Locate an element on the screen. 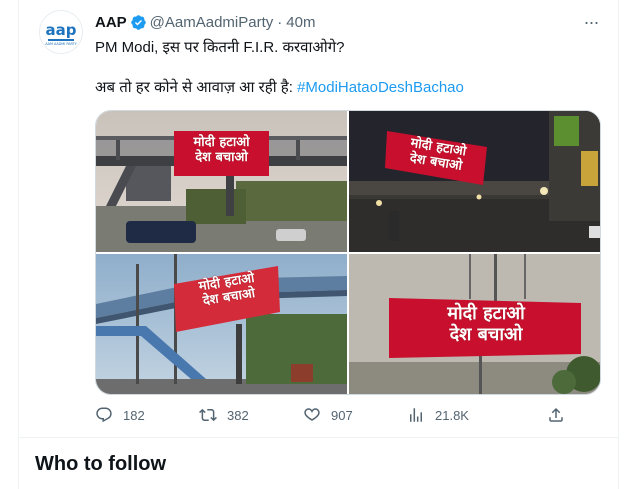 The height and width of the screenshot is (489, 637). avatar-logo-subtext: AAM AADMI PARTY is located at coordinates (61, 44).